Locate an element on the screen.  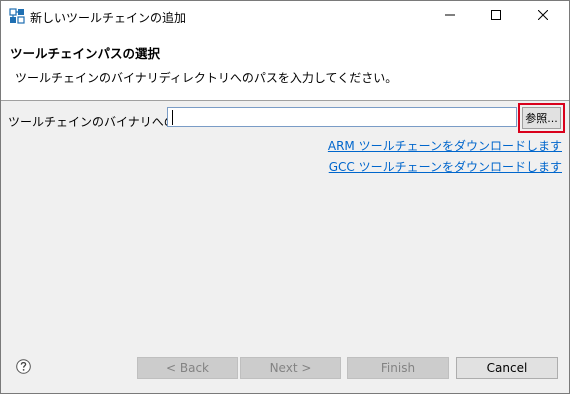
close-button is located at coordinates (543, 16).